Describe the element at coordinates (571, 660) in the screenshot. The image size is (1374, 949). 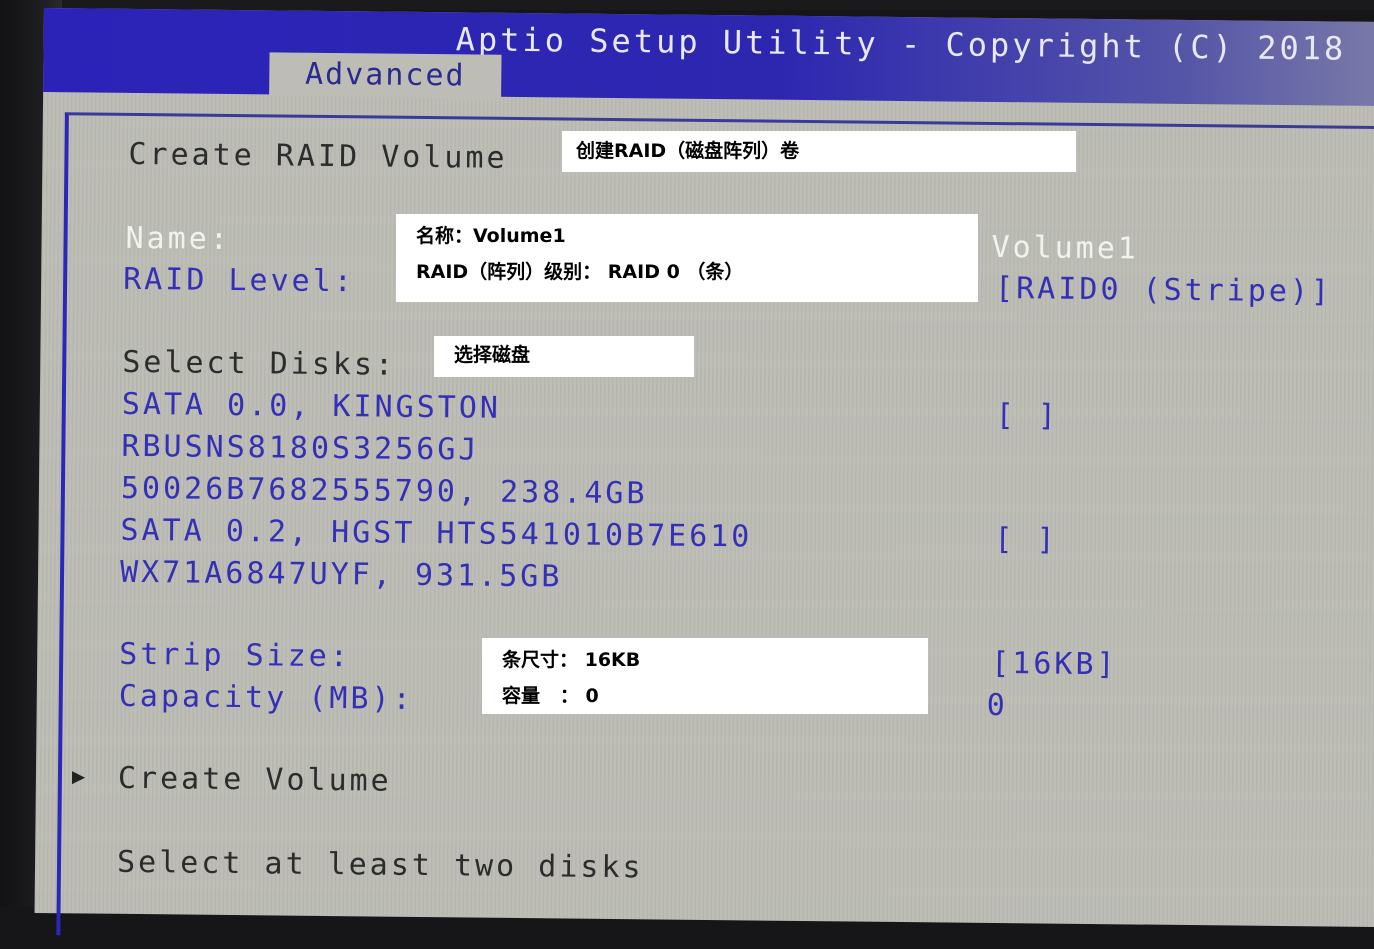
I see `annotation-strip-size: 条尺寸： 16KB` at that location.